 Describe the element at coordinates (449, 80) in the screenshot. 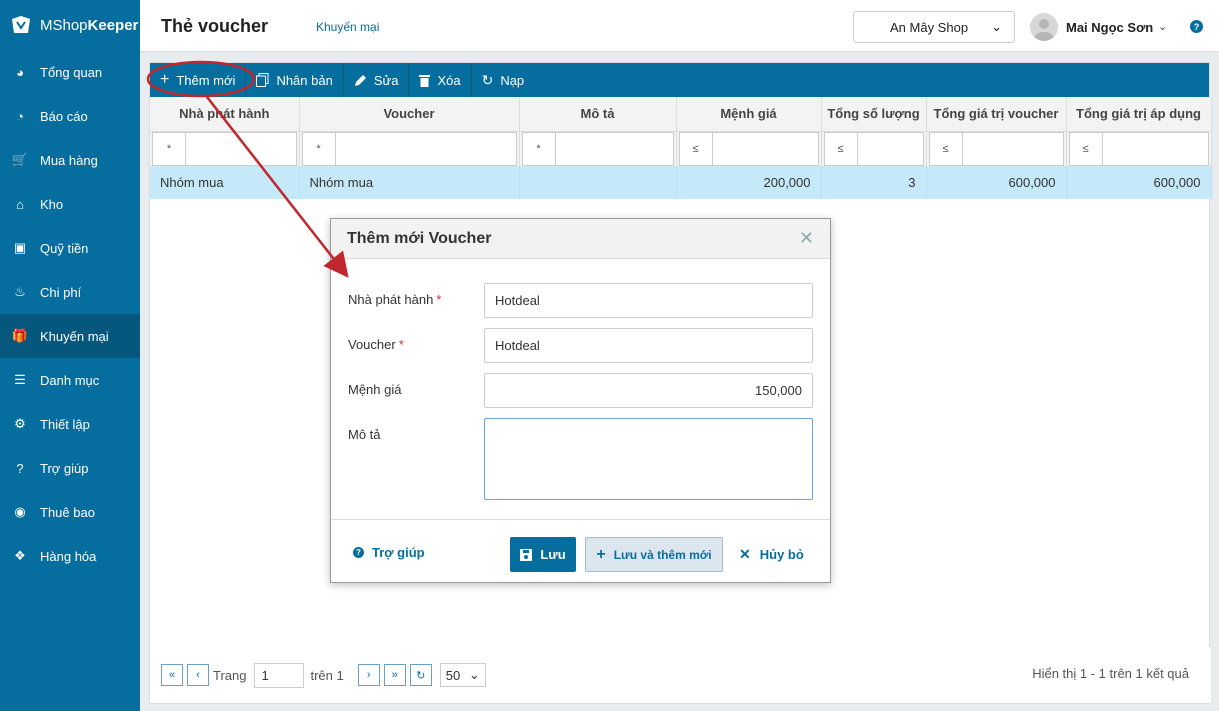

I see `delete-label: Xóa` at that location.